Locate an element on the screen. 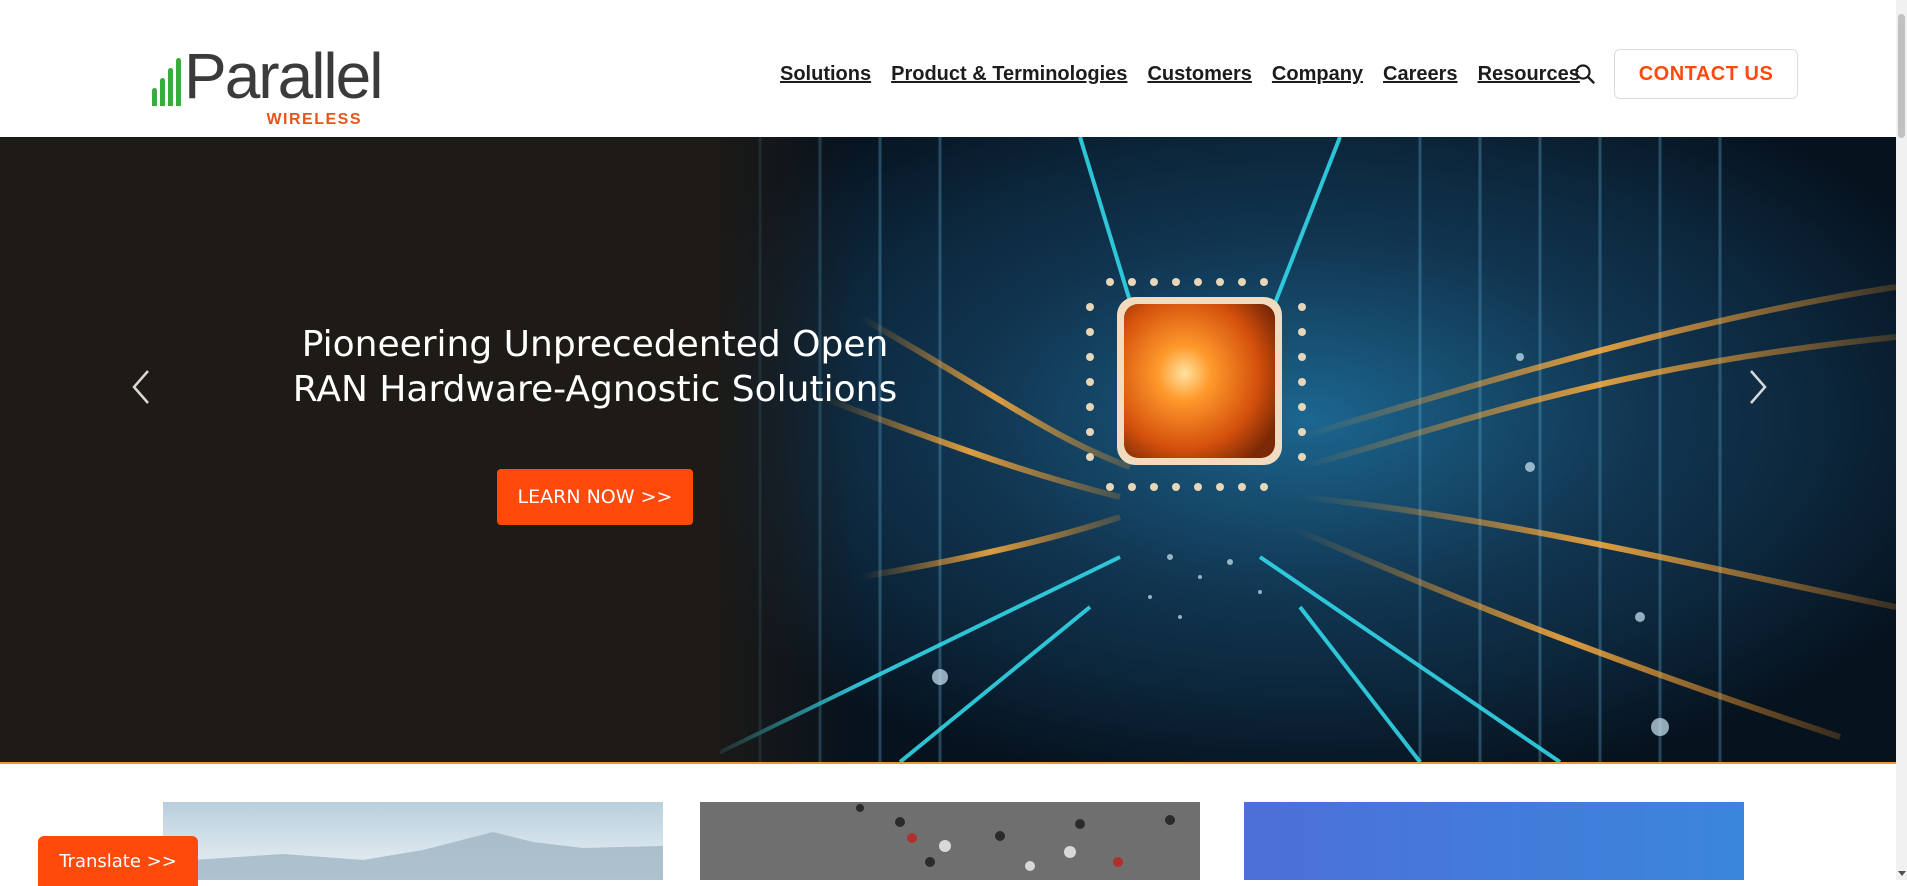  search-icon is located at coordinates (1585, 74).